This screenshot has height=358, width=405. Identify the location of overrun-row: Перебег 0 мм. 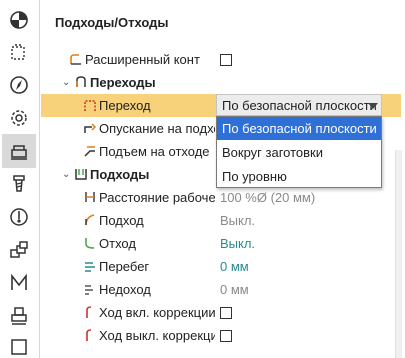
(221, 266).